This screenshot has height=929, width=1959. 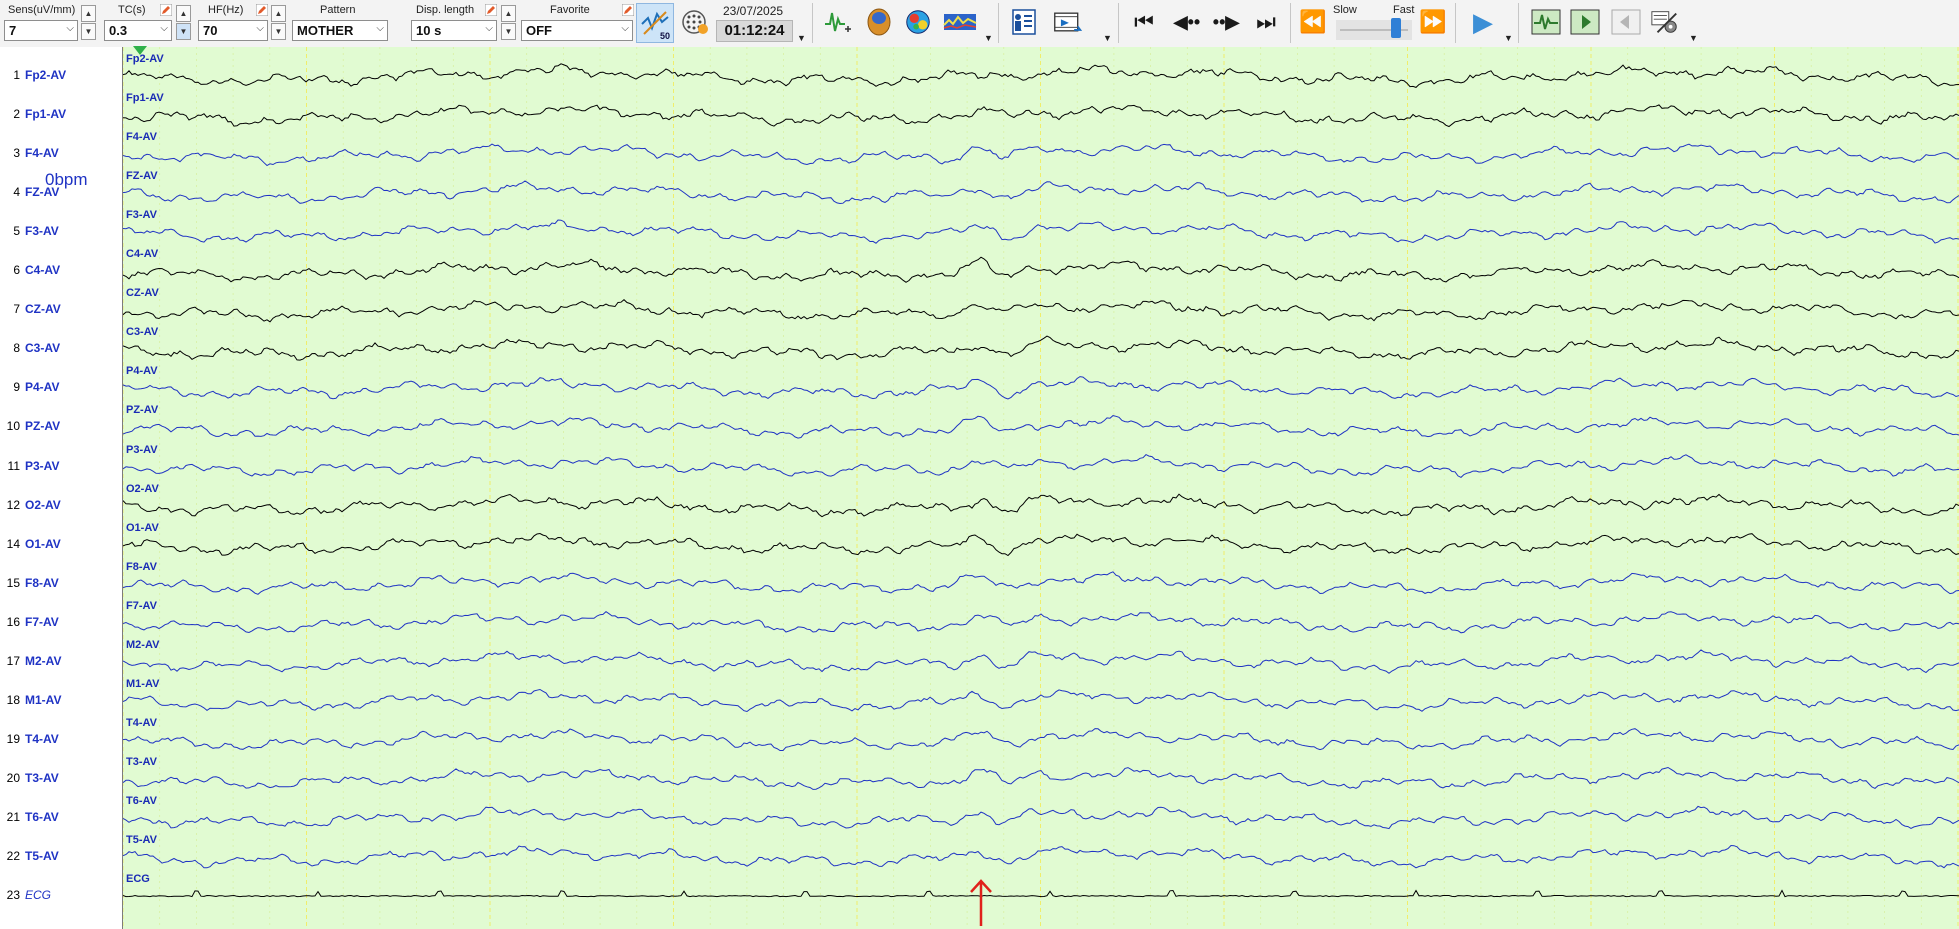 What do you see at coordinates (142, 527) in the screenshot?
I see `trace-channel-label: O1-AV` at bounding box center [142, 527].